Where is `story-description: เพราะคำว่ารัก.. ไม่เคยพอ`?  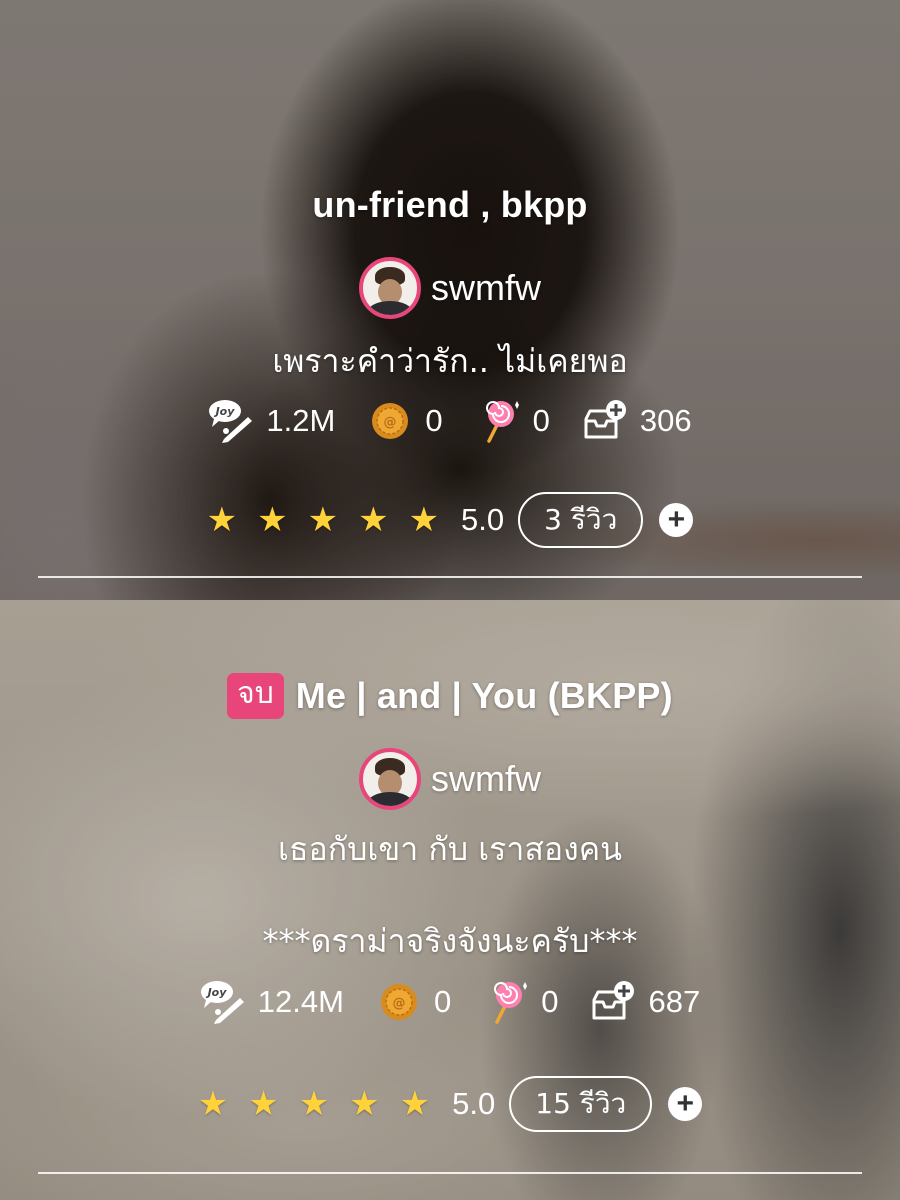 story-description: เพราะคำว่ารัก.. ไม่เคยพอ is located at coordinates (450, 361).